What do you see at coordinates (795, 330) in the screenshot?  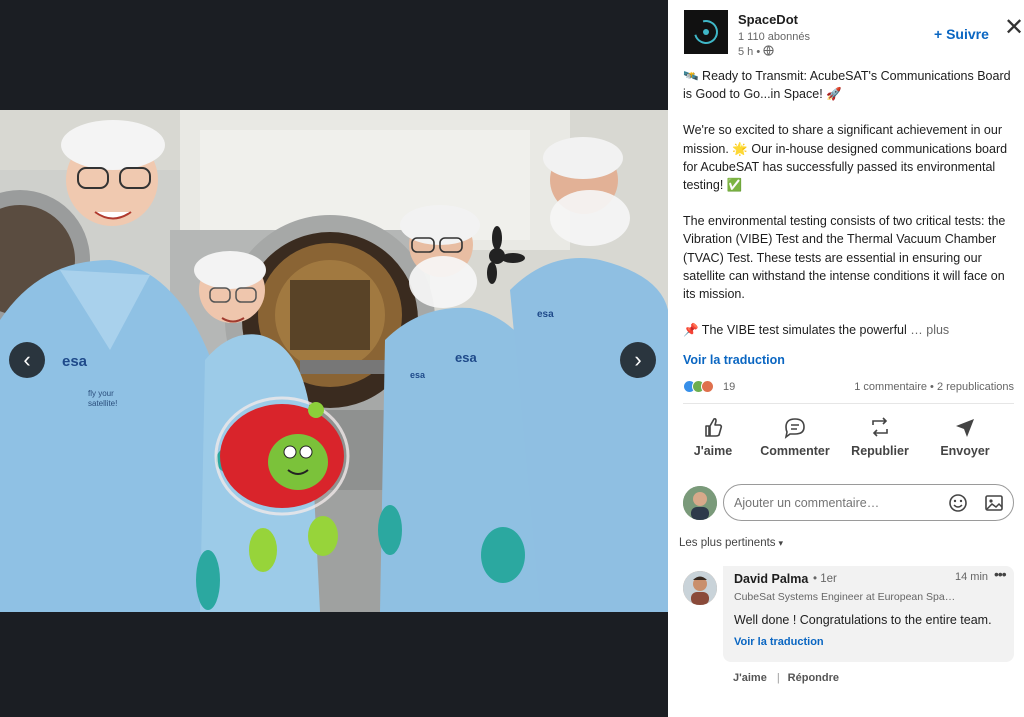 I see `post-last-line: 📌 The VIBE test simulates the powerful` at bounding box center [795, 330].